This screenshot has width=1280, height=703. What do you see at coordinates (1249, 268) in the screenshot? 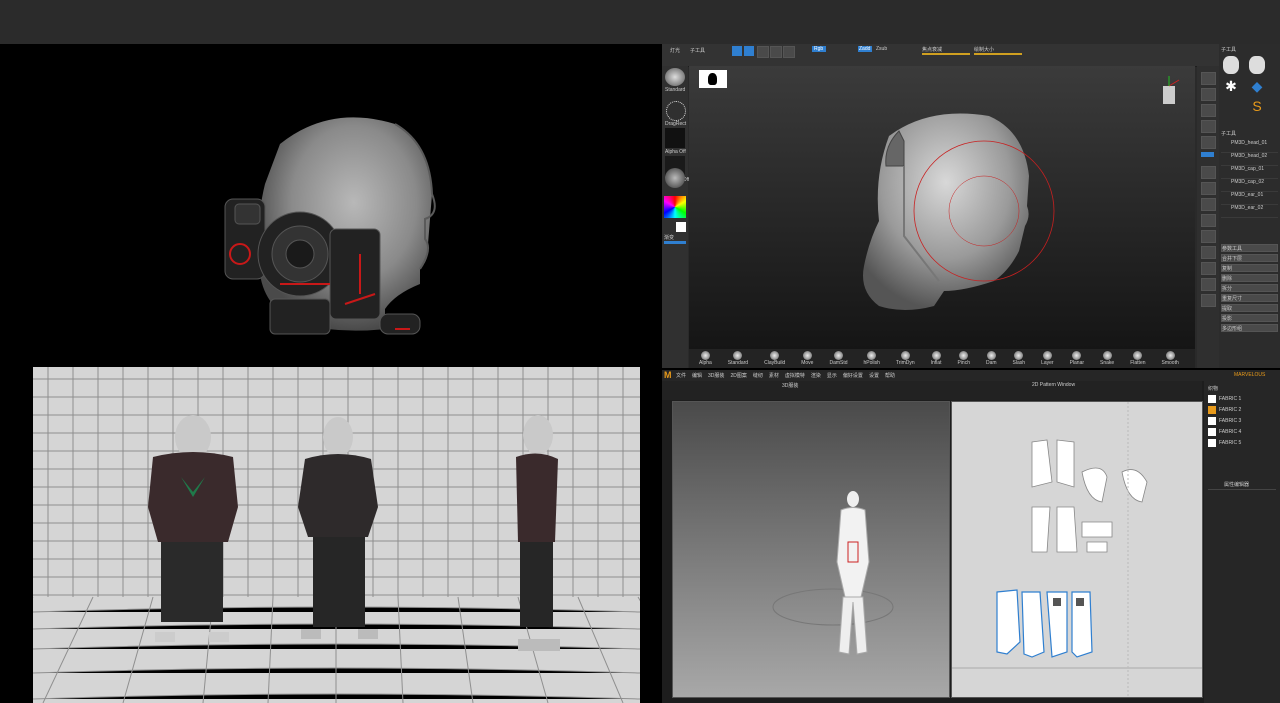
I see `action-button: 复制` at bounding box center [1249, 268].